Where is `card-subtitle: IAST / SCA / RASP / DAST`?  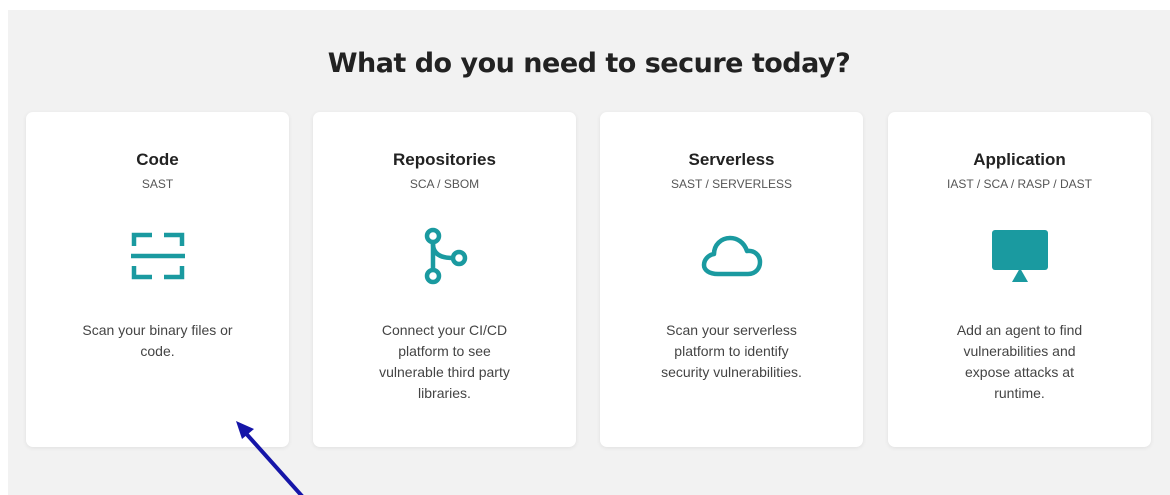 card-subtitle: IAST / SCA / RASP / DAST is located at coordinates (1019, 184).